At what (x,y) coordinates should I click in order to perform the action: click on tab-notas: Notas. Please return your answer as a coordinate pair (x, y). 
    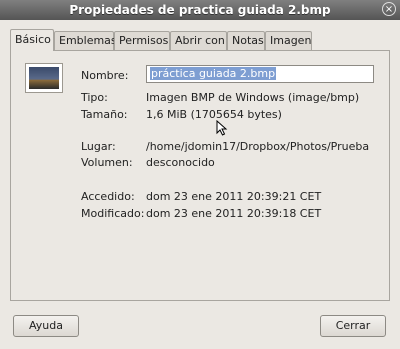
    Looking at the image, I should click on (246, 40).